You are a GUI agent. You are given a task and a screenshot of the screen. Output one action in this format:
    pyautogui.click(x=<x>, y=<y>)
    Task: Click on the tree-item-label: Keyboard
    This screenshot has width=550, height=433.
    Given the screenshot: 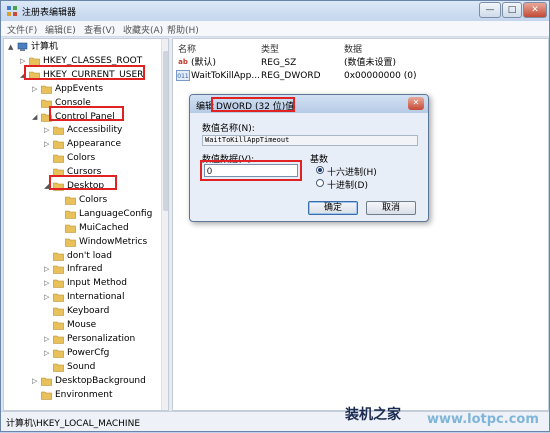 What is the action you would take?
    pyautogui.click(x=88, y=311)
    